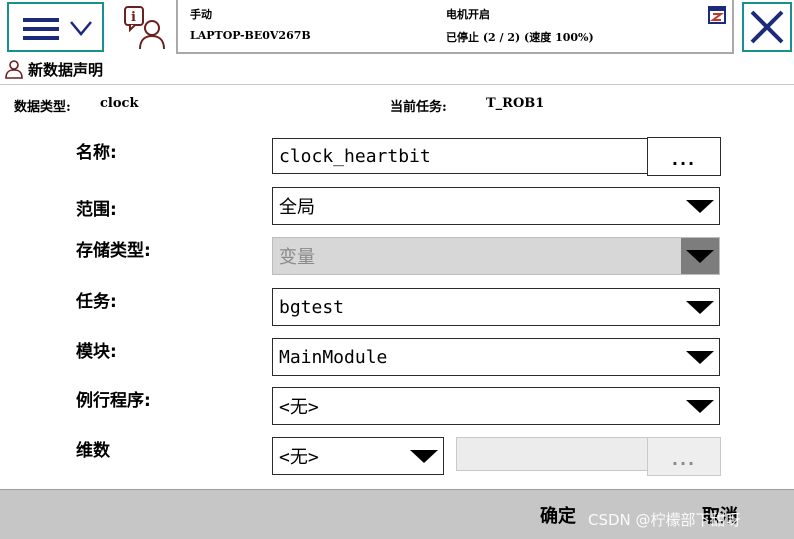  Describe the element at coordinates (66, 69) in the screenshot. I see `window-title: 新数据声明` at that location.